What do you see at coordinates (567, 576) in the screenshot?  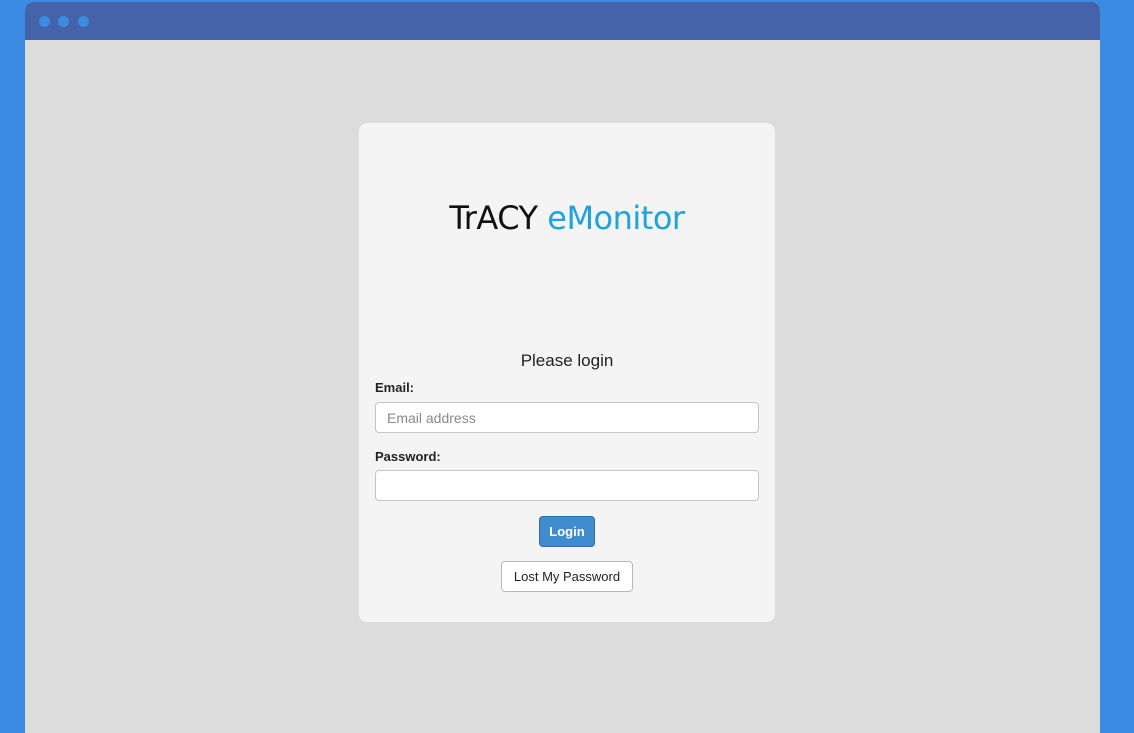 I see `lost-password-button: Lost My Password` at bounding box center [567, 576].